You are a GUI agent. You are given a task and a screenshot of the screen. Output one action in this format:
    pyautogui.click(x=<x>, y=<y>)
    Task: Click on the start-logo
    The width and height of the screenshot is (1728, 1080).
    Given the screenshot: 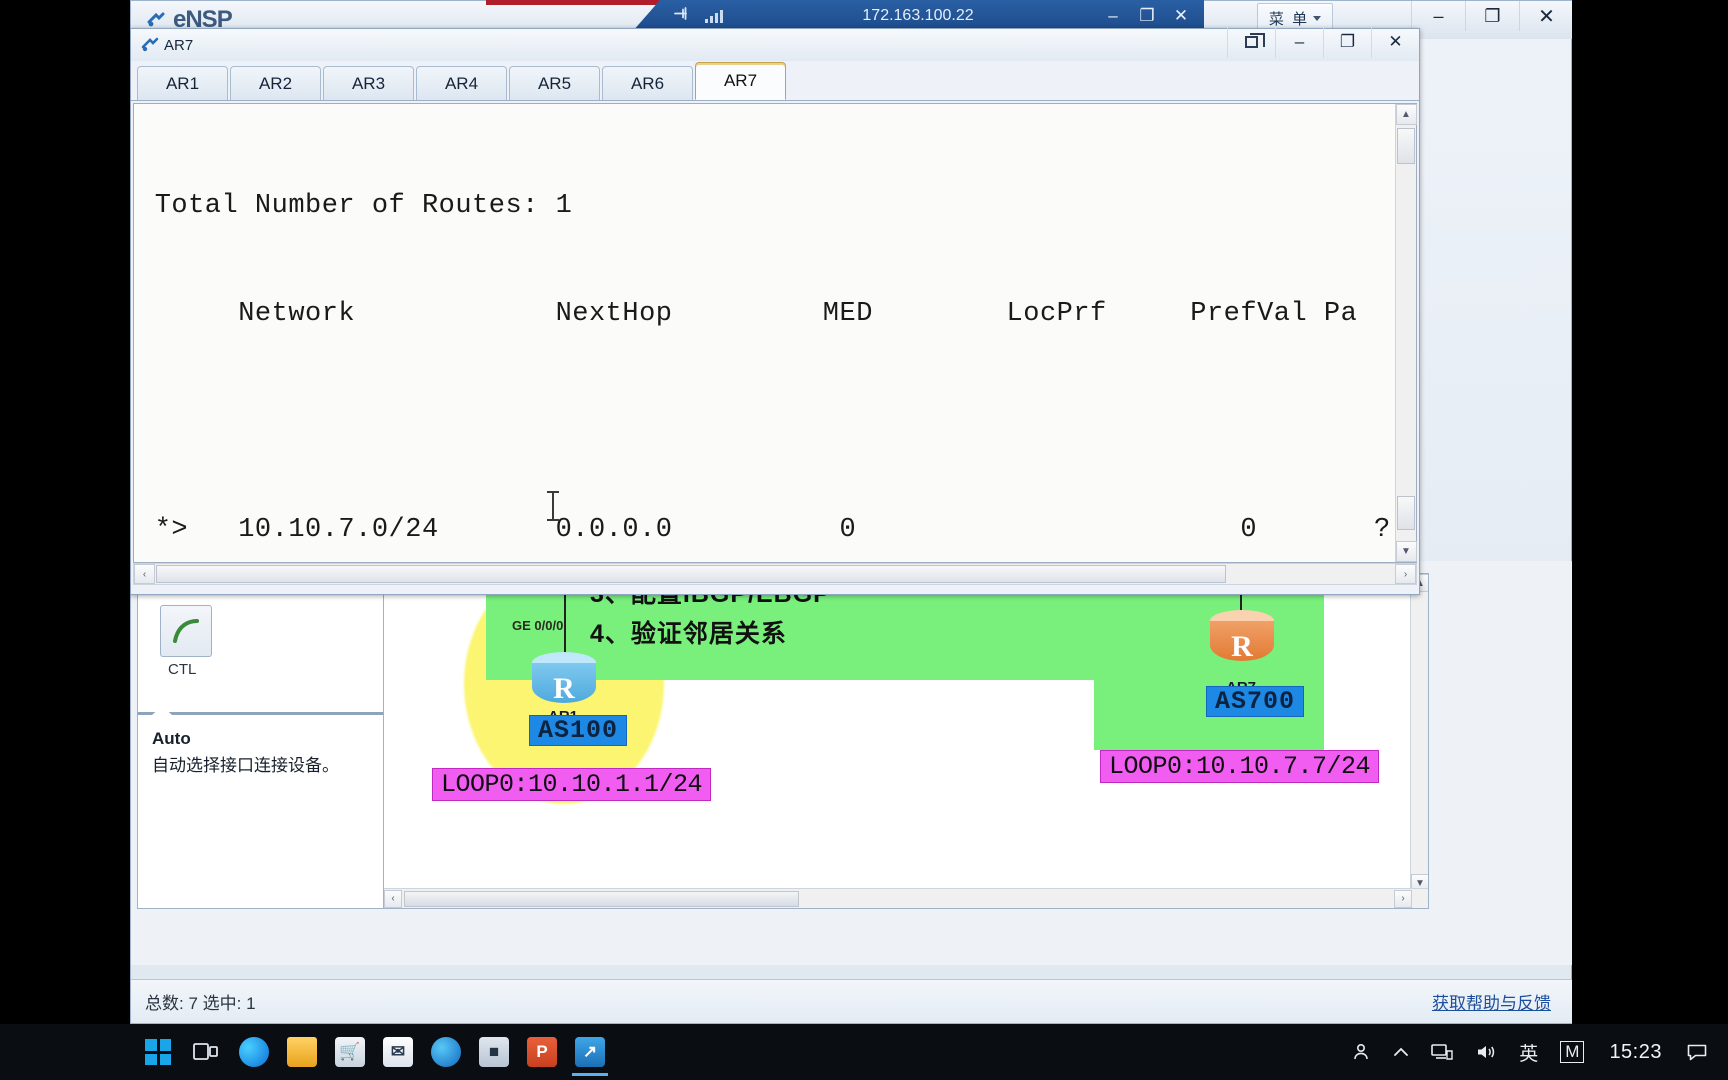 What is the action you would take?
    pyautogui.click(x=158, y=1052)
    